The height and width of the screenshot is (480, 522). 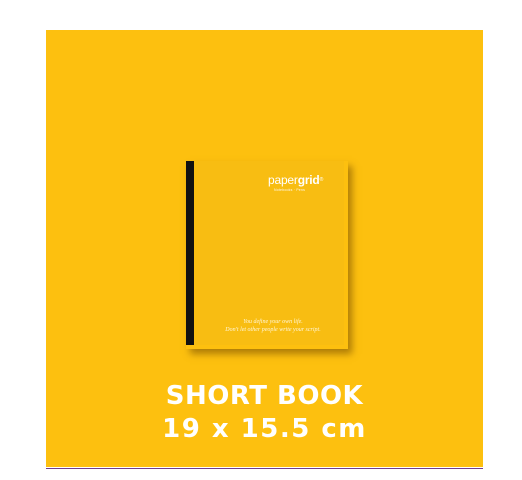 I want to click on papergrid-logo: papergrid®, so click(x=295, y=180).